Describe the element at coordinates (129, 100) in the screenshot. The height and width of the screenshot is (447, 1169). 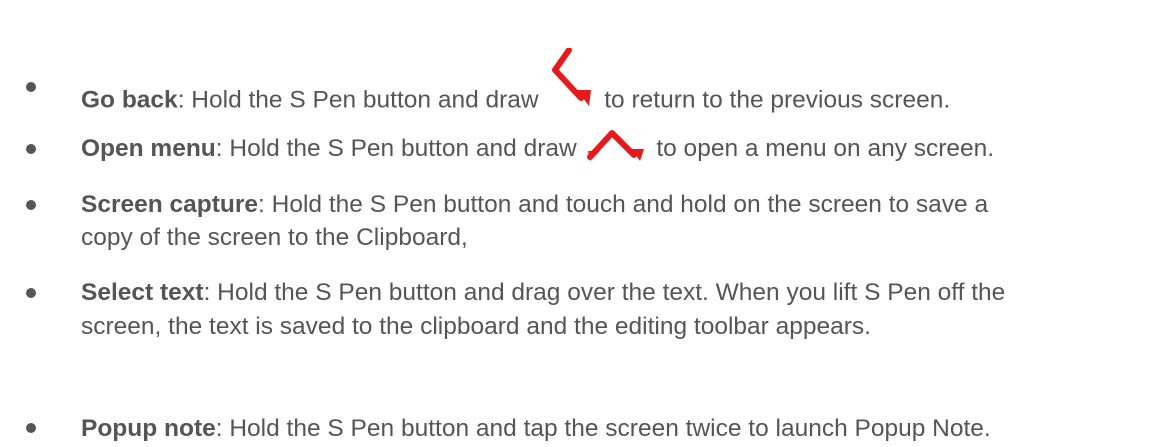
I see `term-go-back: Go back` at that location.